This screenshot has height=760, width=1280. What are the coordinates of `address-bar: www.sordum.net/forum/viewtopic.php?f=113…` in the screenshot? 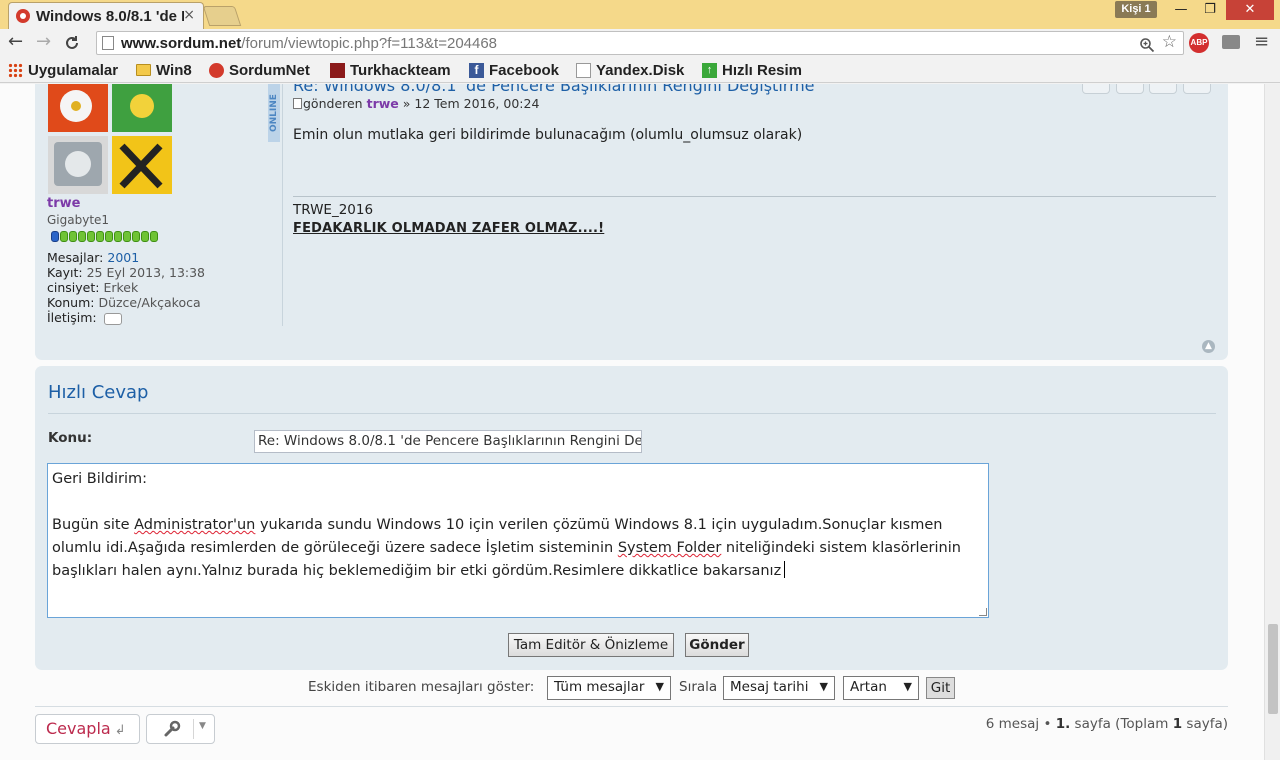 It's located at (640, 43).